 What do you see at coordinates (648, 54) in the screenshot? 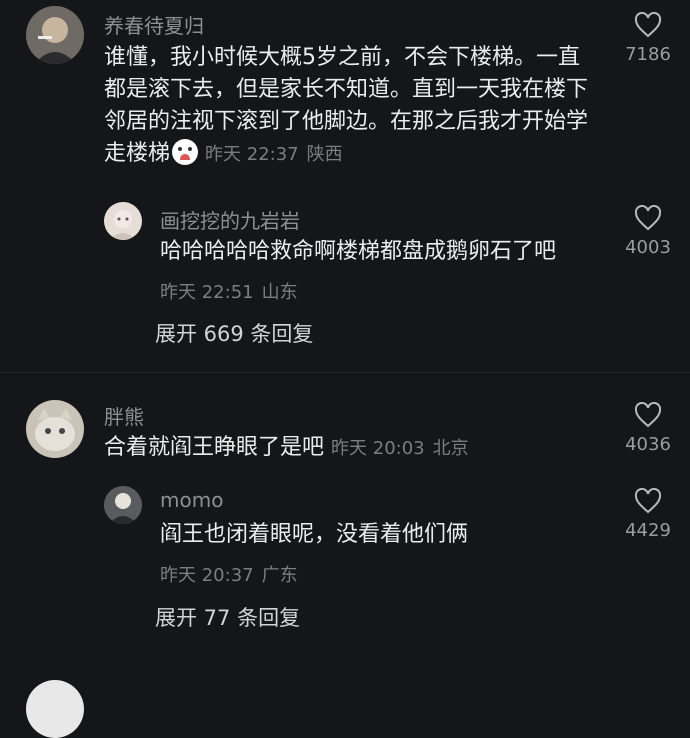
I see `like-count: 7186` at bounding box center [648, 54].